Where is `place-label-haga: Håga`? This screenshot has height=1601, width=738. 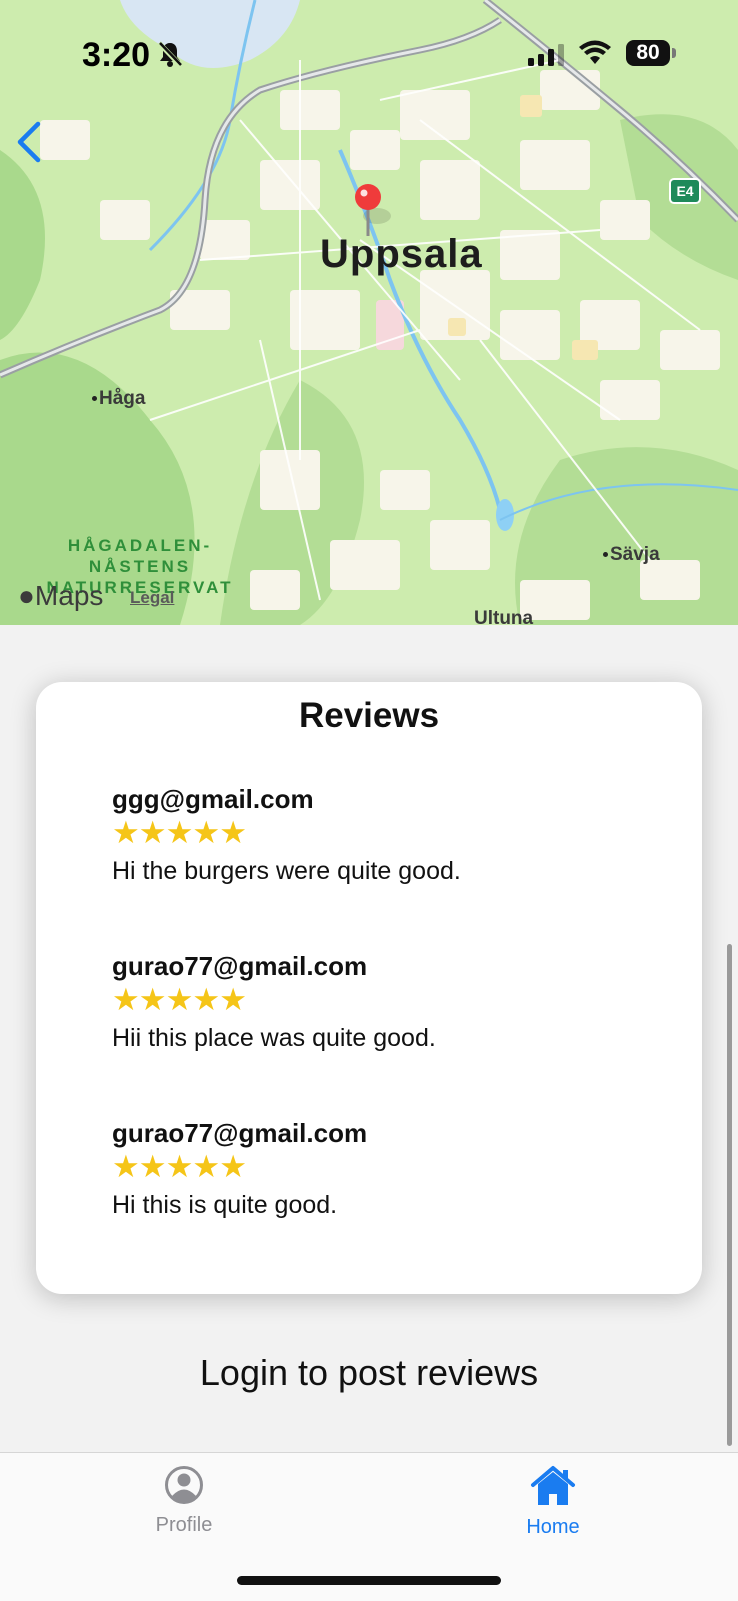 place-label-haga: Håga is located at coordinates (122, 398).